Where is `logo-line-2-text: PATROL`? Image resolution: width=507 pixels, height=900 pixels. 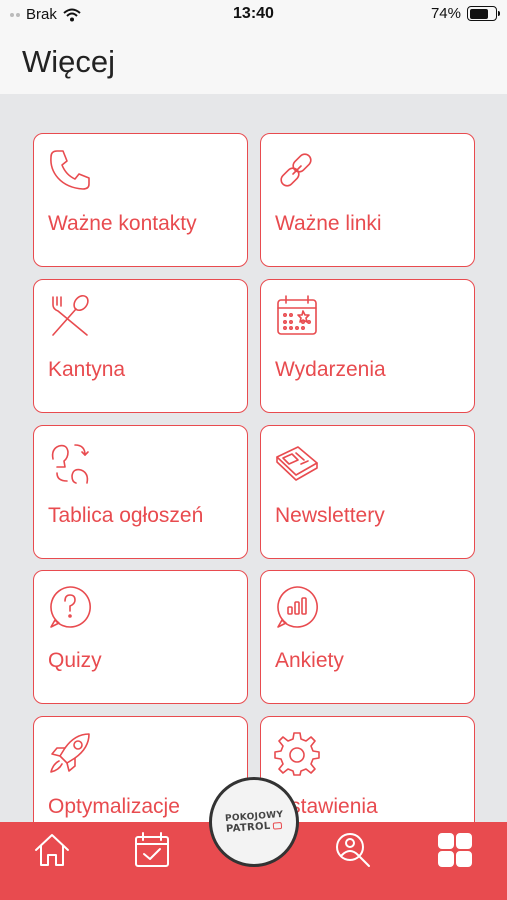 logo-line-2-text: PATROL is located at coordinates (248, 827).